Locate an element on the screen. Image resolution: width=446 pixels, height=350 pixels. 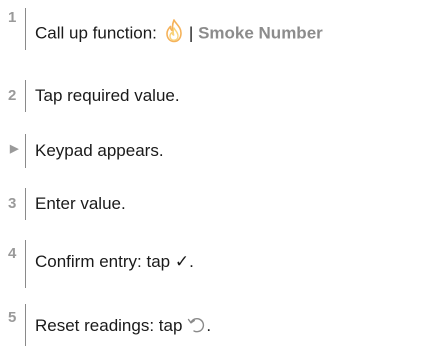
step-text: Confirm entry: tap ✓. is located at coordinates (114, 261).